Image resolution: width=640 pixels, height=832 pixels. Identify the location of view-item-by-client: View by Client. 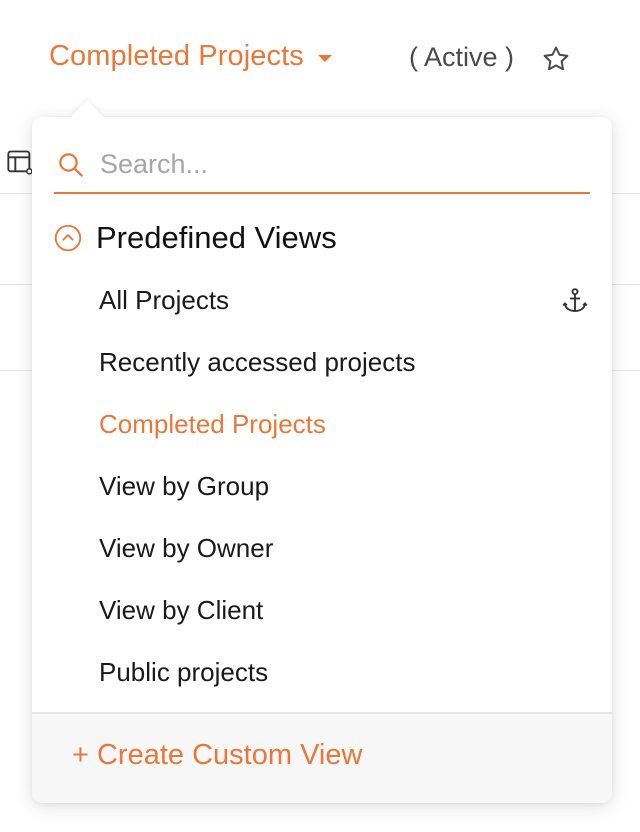
(322, 610).